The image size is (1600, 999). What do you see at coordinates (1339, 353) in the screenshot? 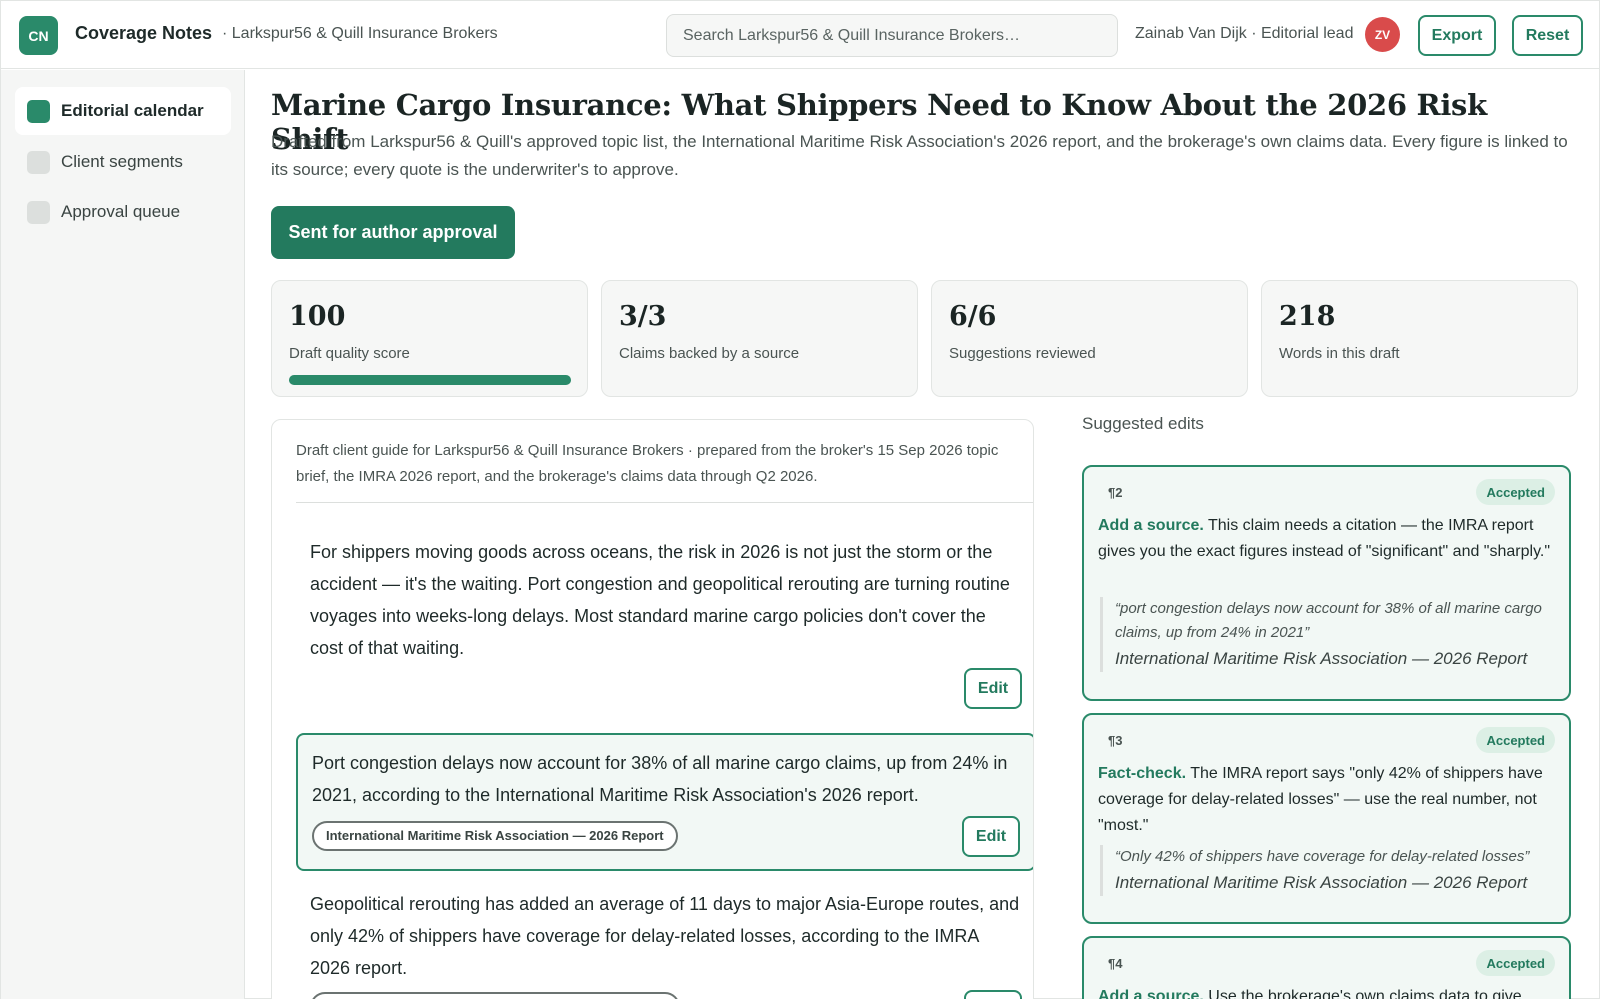
I see `stat-label: Words in this draft` at bounding box center [1339, 353].